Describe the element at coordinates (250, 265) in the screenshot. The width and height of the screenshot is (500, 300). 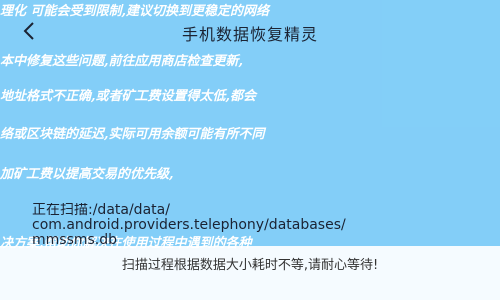
I see `wait-notice: 扫描过程根据数据大小耗时不等,请耐心等待!` at that location.